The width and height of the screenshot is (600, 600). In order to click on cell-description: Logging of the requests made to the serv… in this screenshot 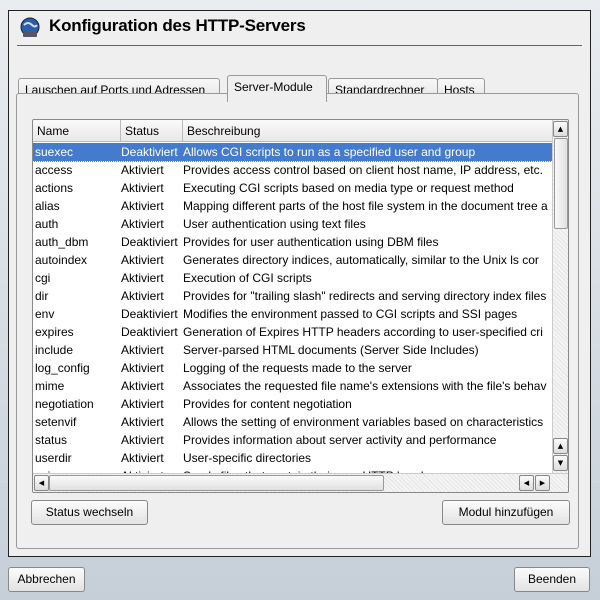, I will do `click(297, 368)`.